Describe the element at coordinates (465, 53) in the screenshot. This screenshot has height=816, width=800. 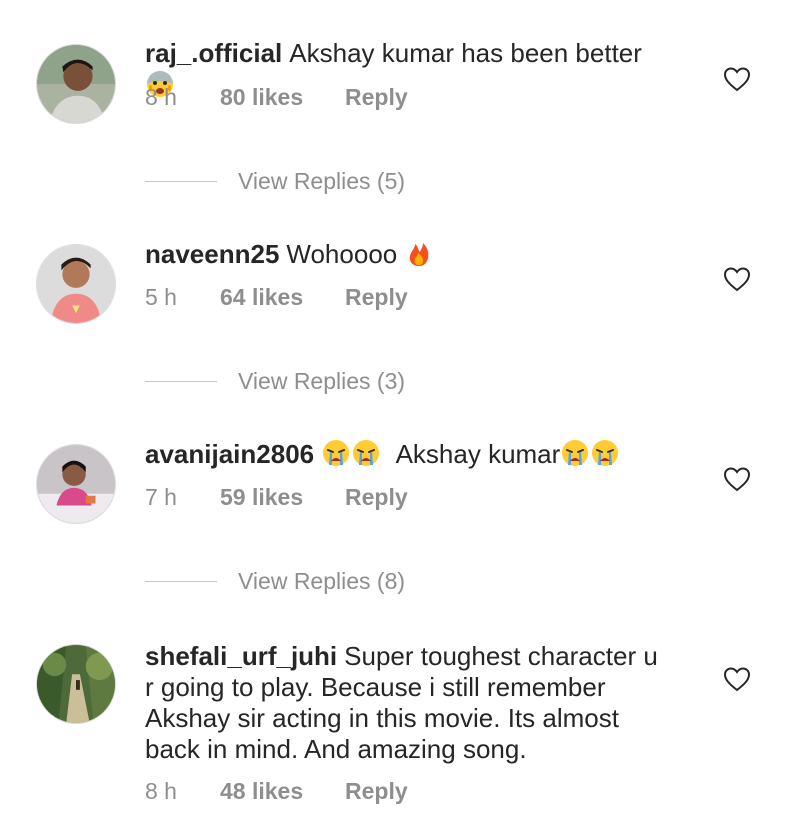
I see `comment-body: Akshay kumar has been better` at that location.